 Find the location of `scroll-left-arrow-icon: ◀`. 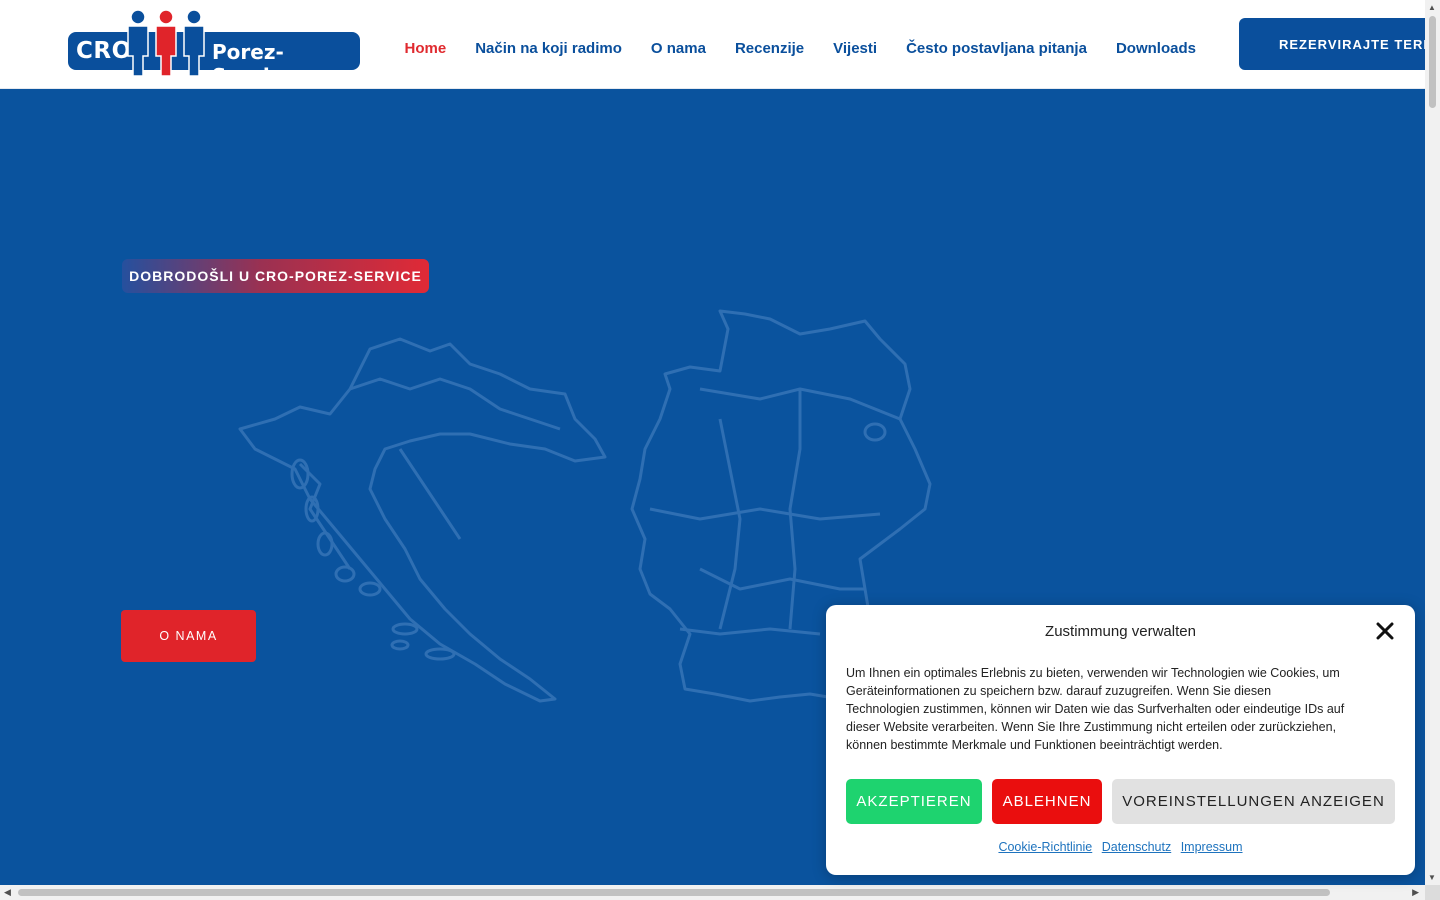

scroll-left-arrow-icon: ◀ is located at coordinates (7, 892).